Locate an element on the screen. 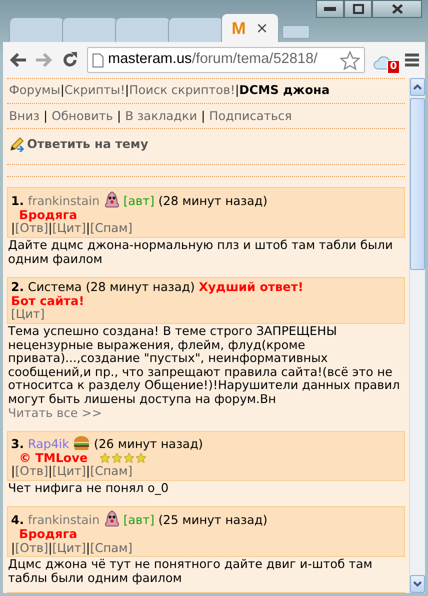 This screenshot has width=428, height=596. post-time: (25 минут назад) is located at coordinates (213, 520).